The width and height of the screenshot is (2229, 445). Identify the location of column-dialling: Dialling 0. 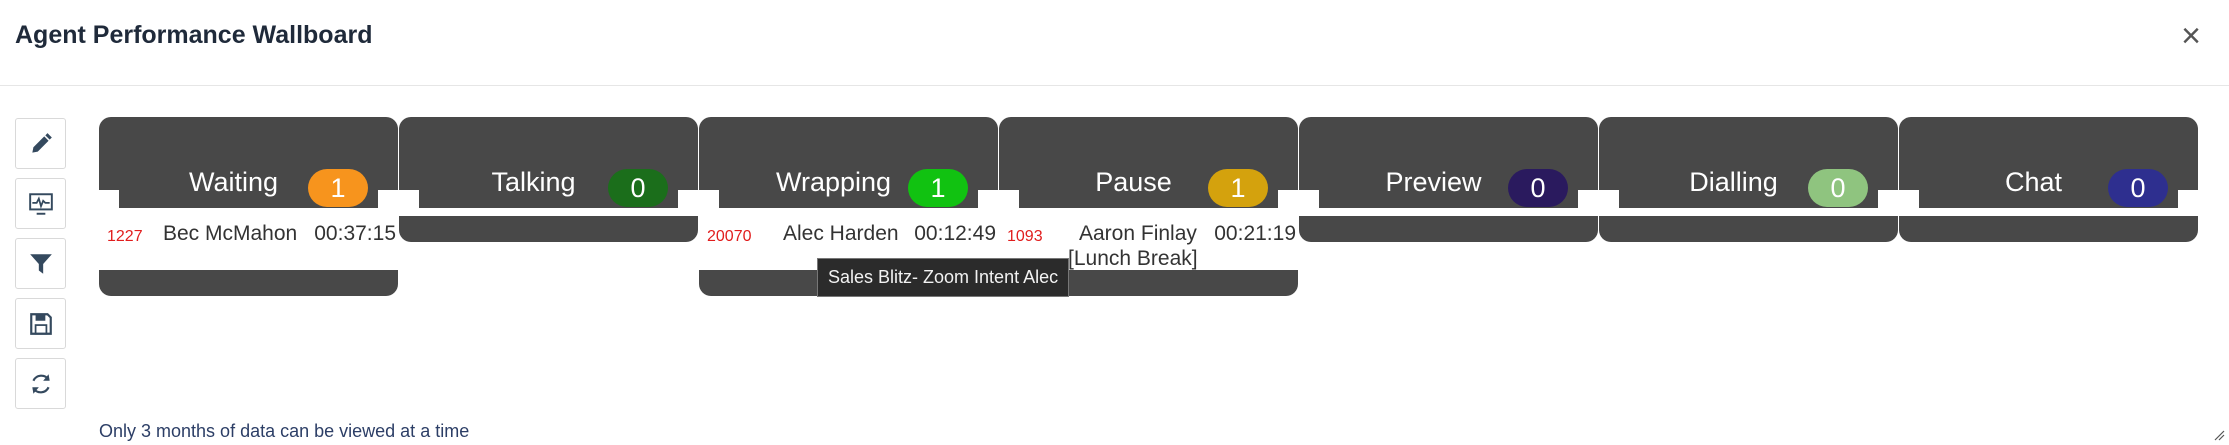
(1748, 267).